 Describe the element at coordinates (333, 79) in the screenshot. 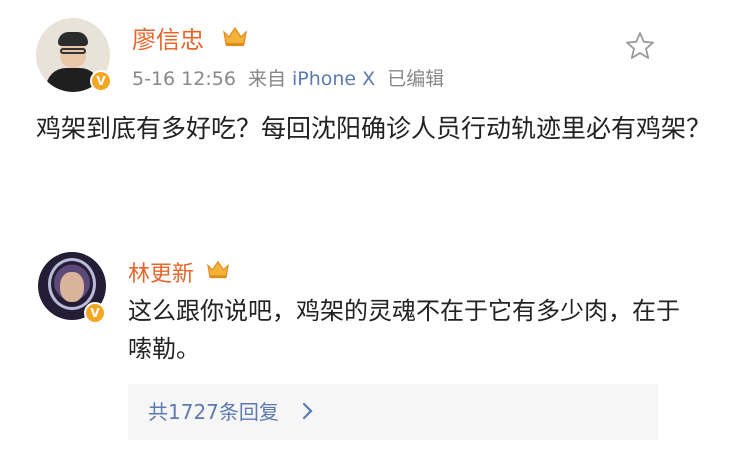

I see `device-link: iPhone X` at that location.